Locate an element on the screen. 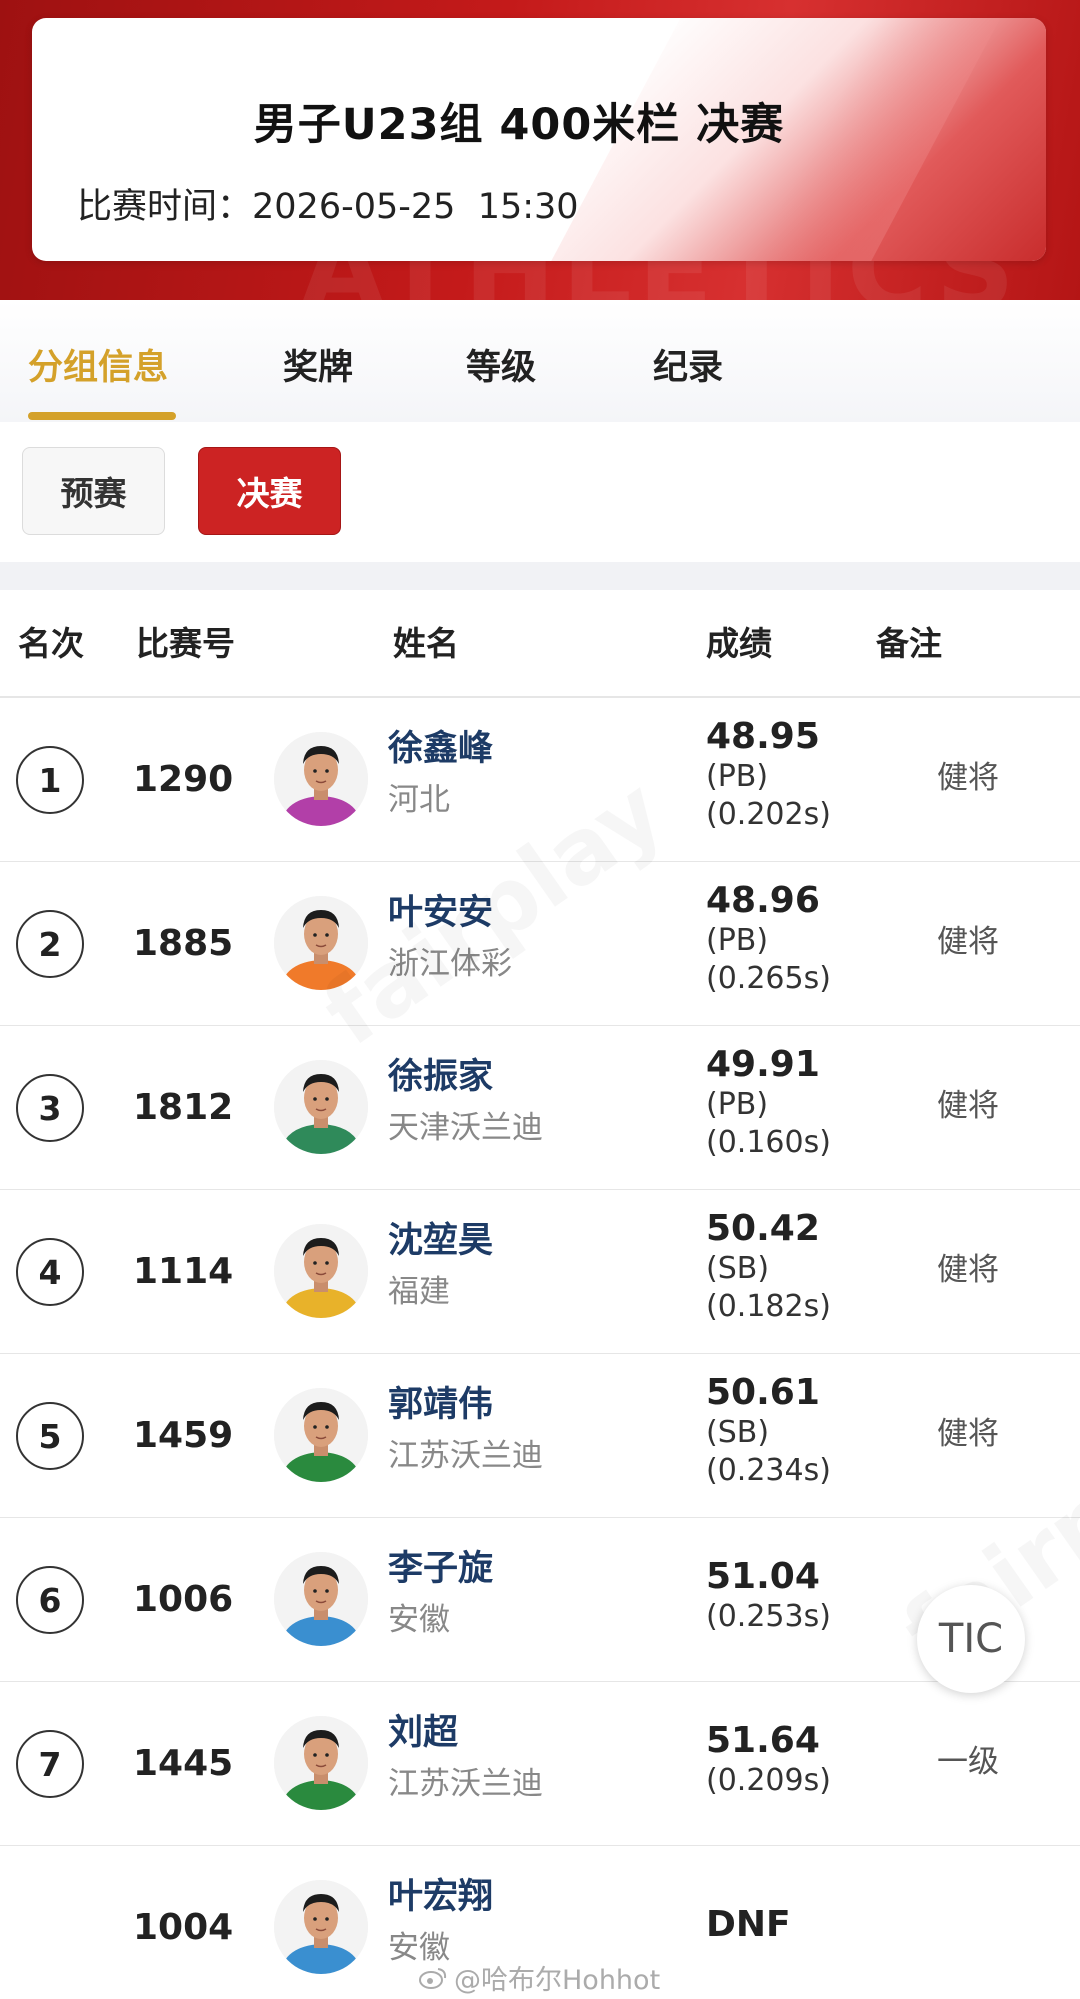 The image size is (1080, 1999). rank-number: 2 is located at coordinates (50, 944).